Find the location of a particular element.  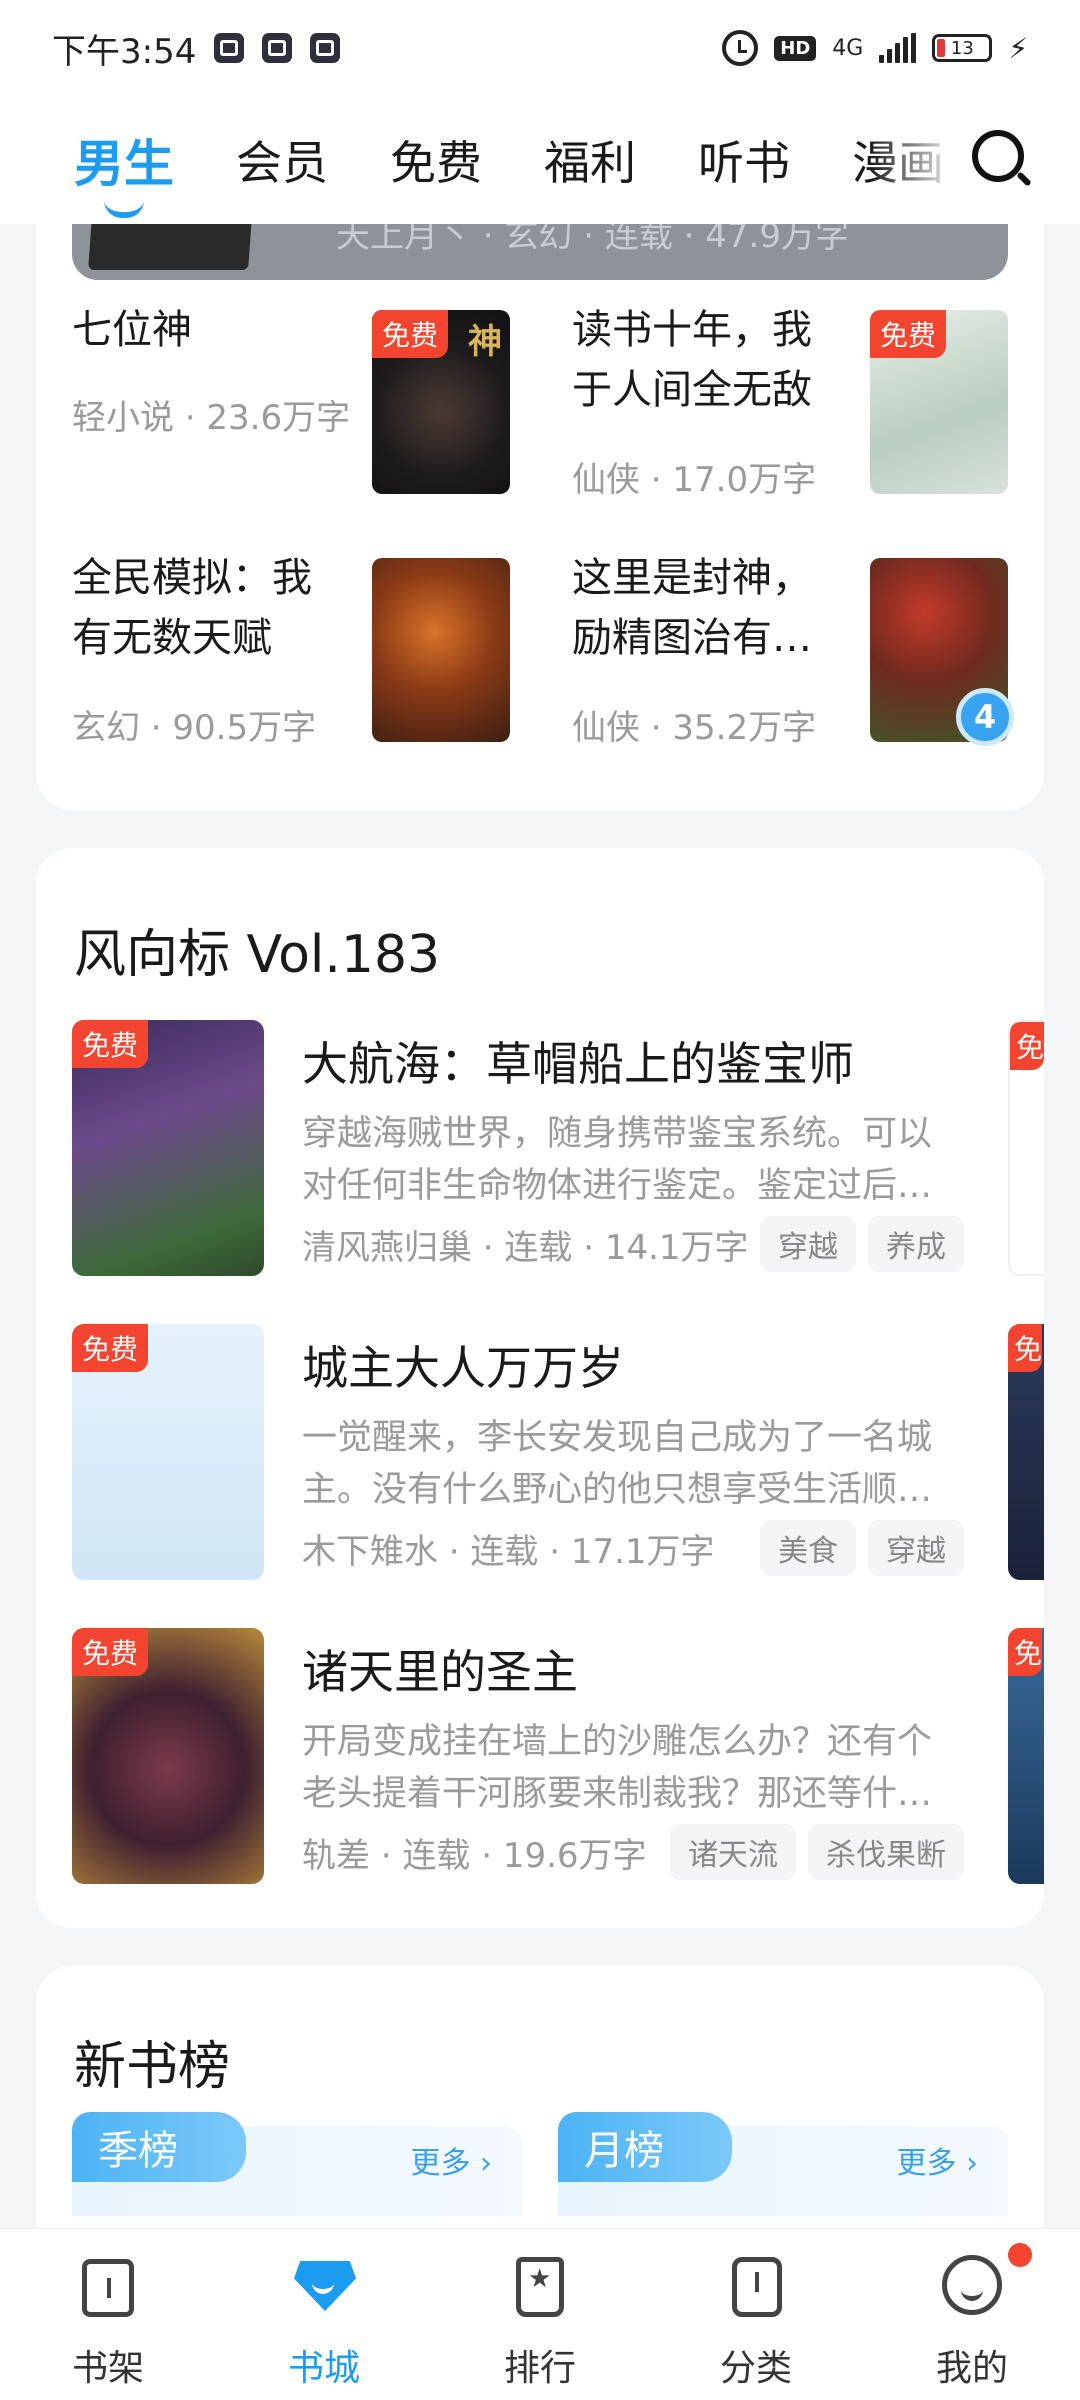

tab-welfare: 福利 is located at coordinates (590, 160).